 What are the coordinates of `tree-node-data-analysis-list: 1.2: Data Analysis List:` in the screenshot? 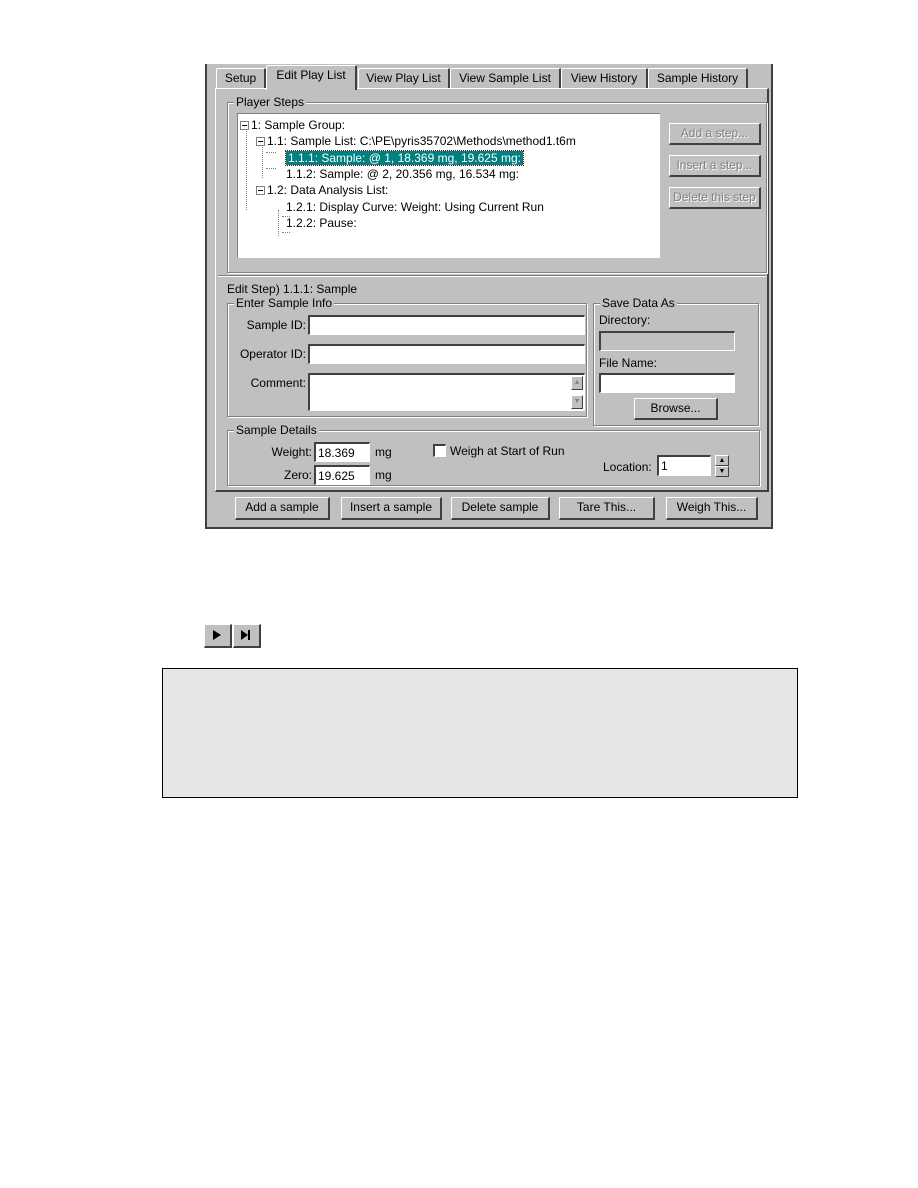 It's located at (322, 190).